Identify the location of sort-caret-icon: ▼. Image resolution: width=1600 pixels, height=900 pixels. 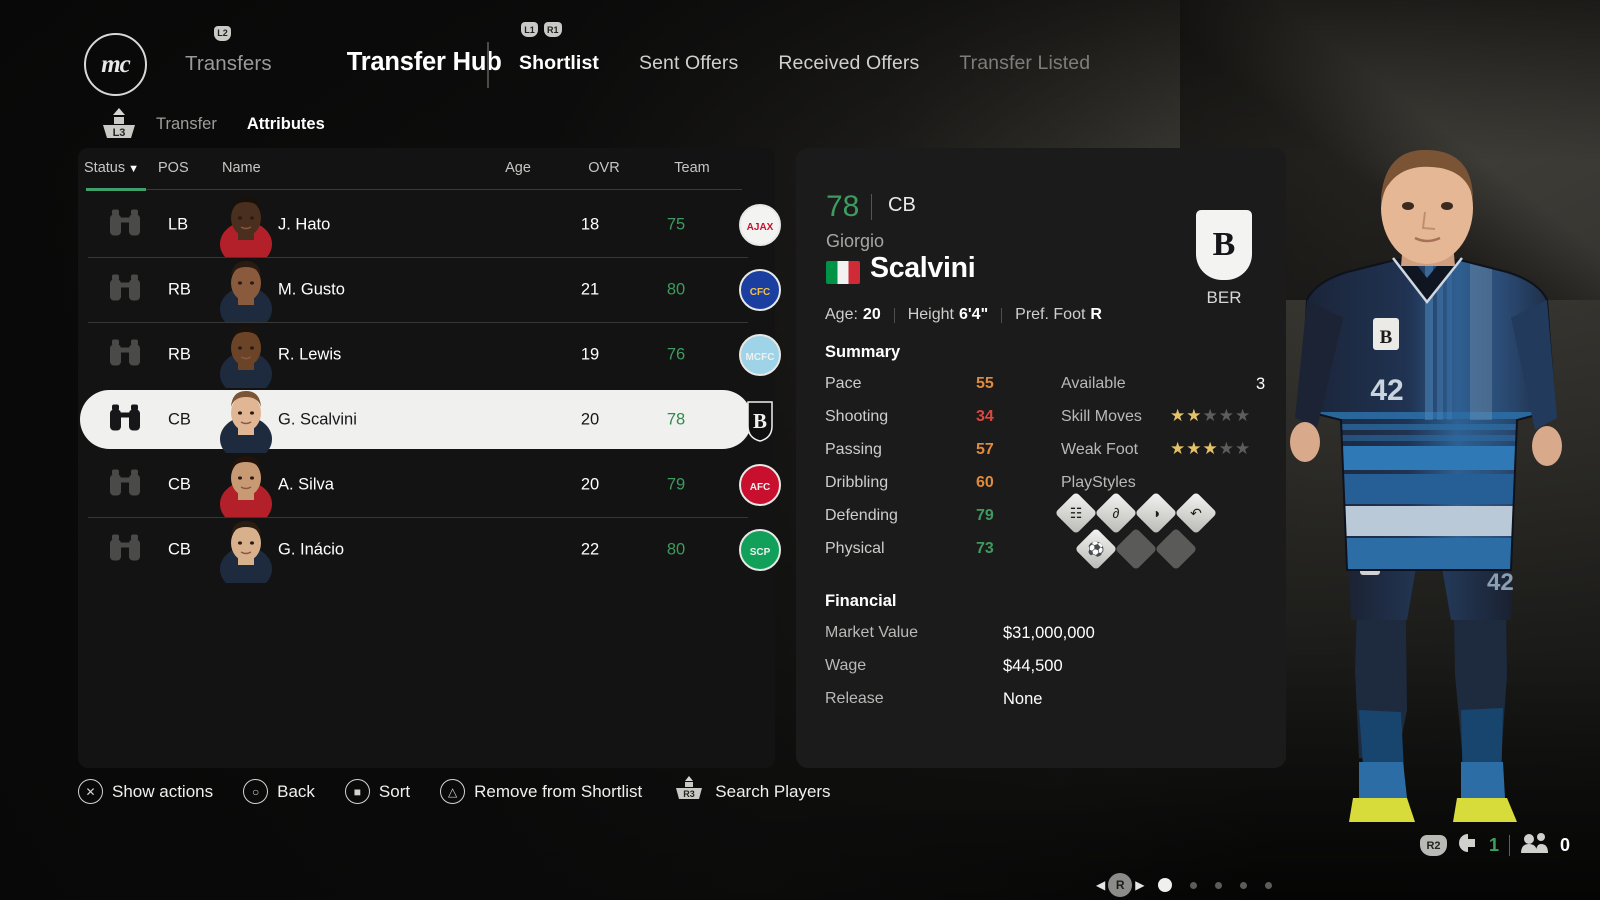
(133, 169).